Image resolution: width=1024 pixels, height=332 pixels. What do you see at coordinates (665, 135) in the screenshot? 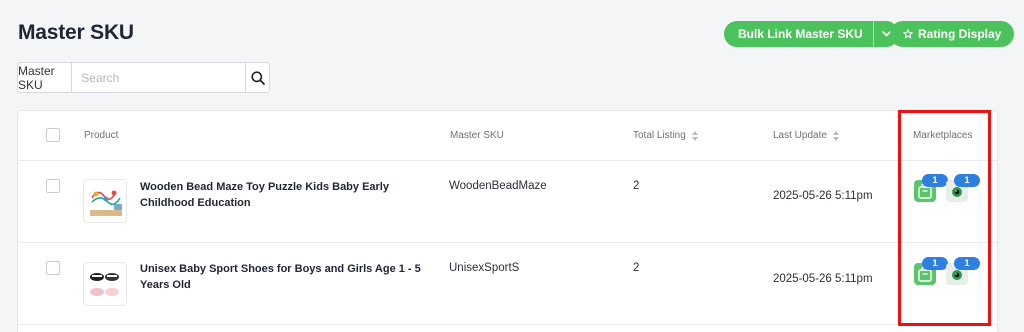
I see `column-header-total-listing: Total Listing` at bounding box center [665, 135].